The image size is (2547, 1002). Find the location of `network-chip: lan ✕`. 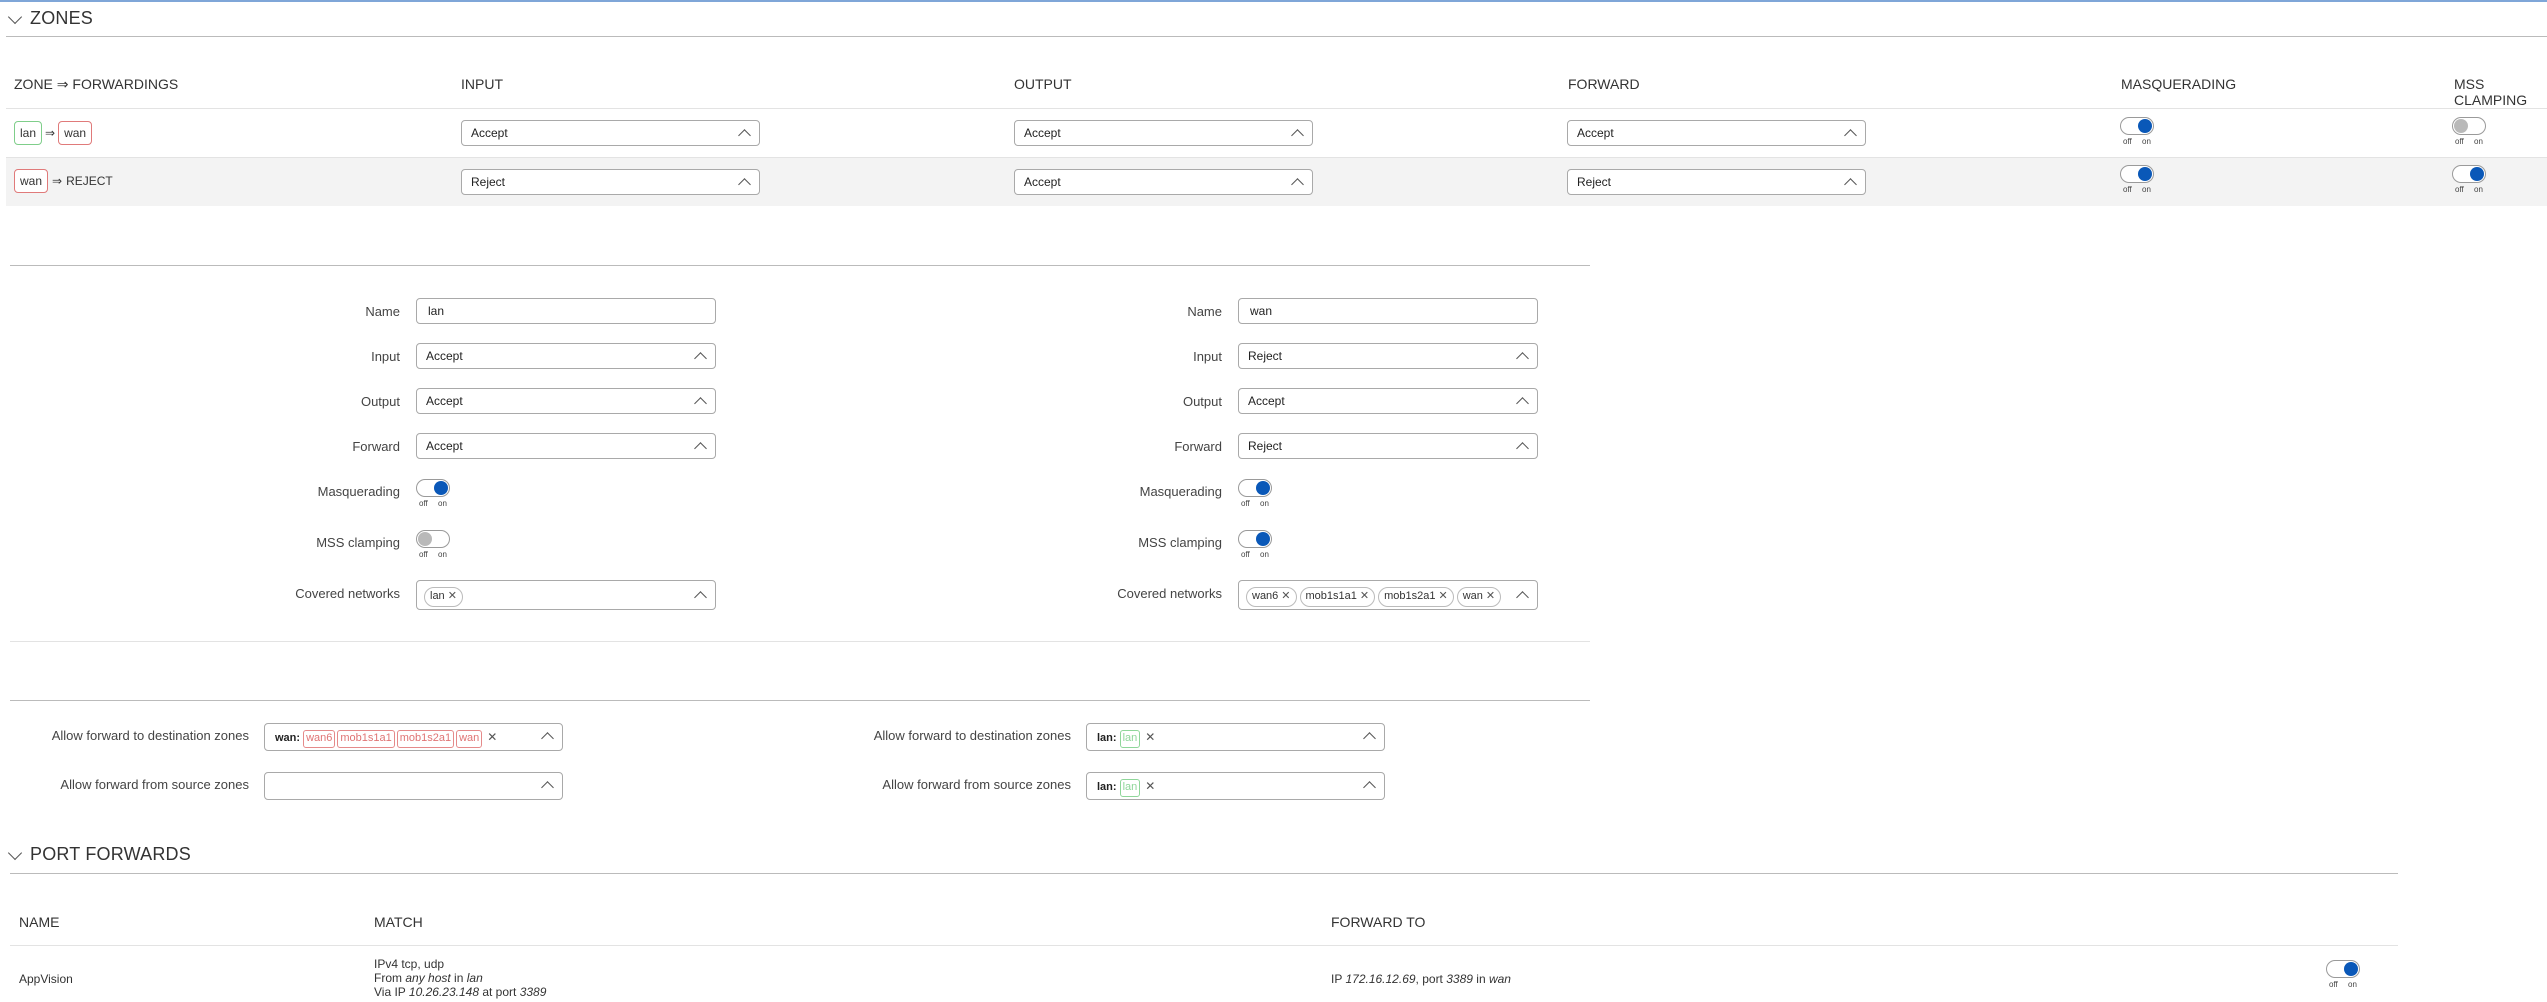

network-chip: lan ✕ is located at coordinates (443, 597).